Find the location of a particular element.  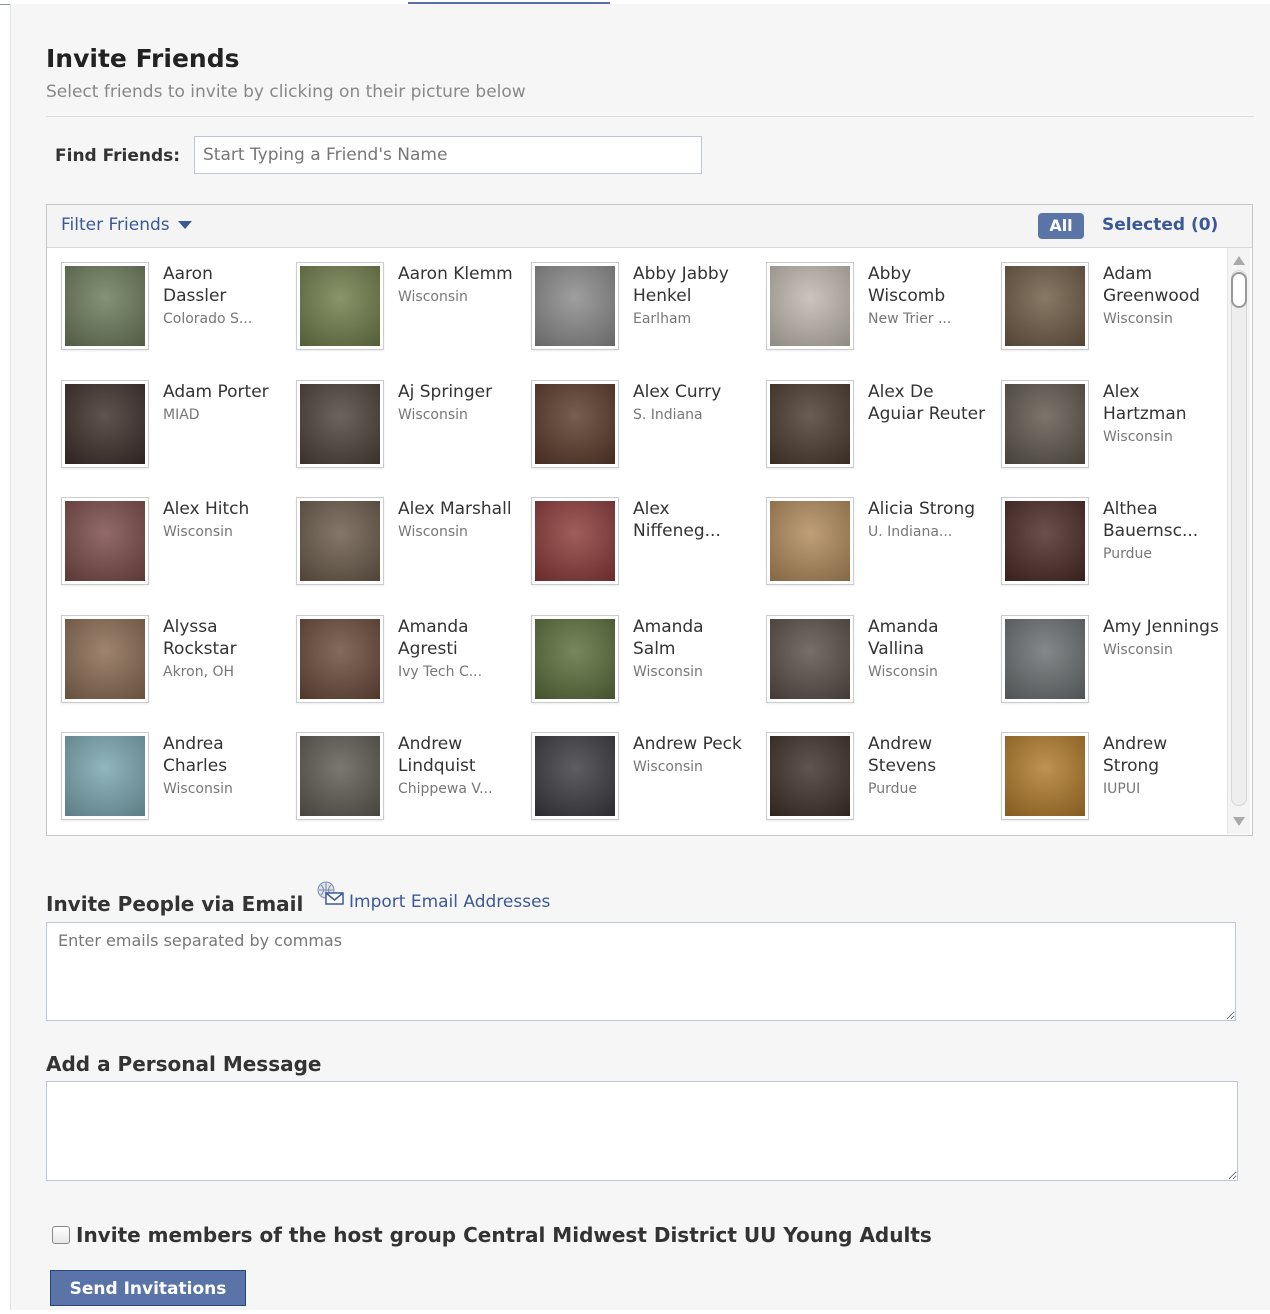

friend-item: Alex Marshall Wisconsin is located at coordinates (399, 538).